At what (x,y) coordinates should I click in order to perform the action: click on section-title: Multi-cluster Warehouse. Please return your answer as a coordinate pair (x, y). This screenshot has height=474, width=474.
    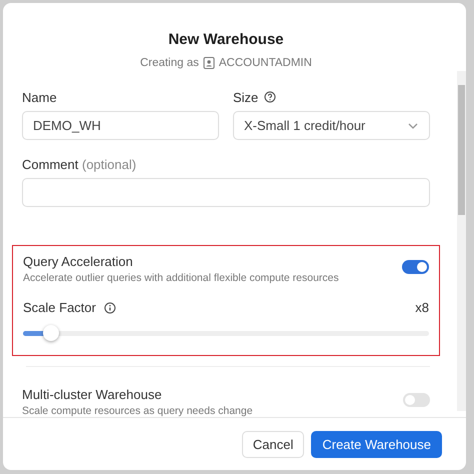
    Looking at the image, I should click on (92, 394).